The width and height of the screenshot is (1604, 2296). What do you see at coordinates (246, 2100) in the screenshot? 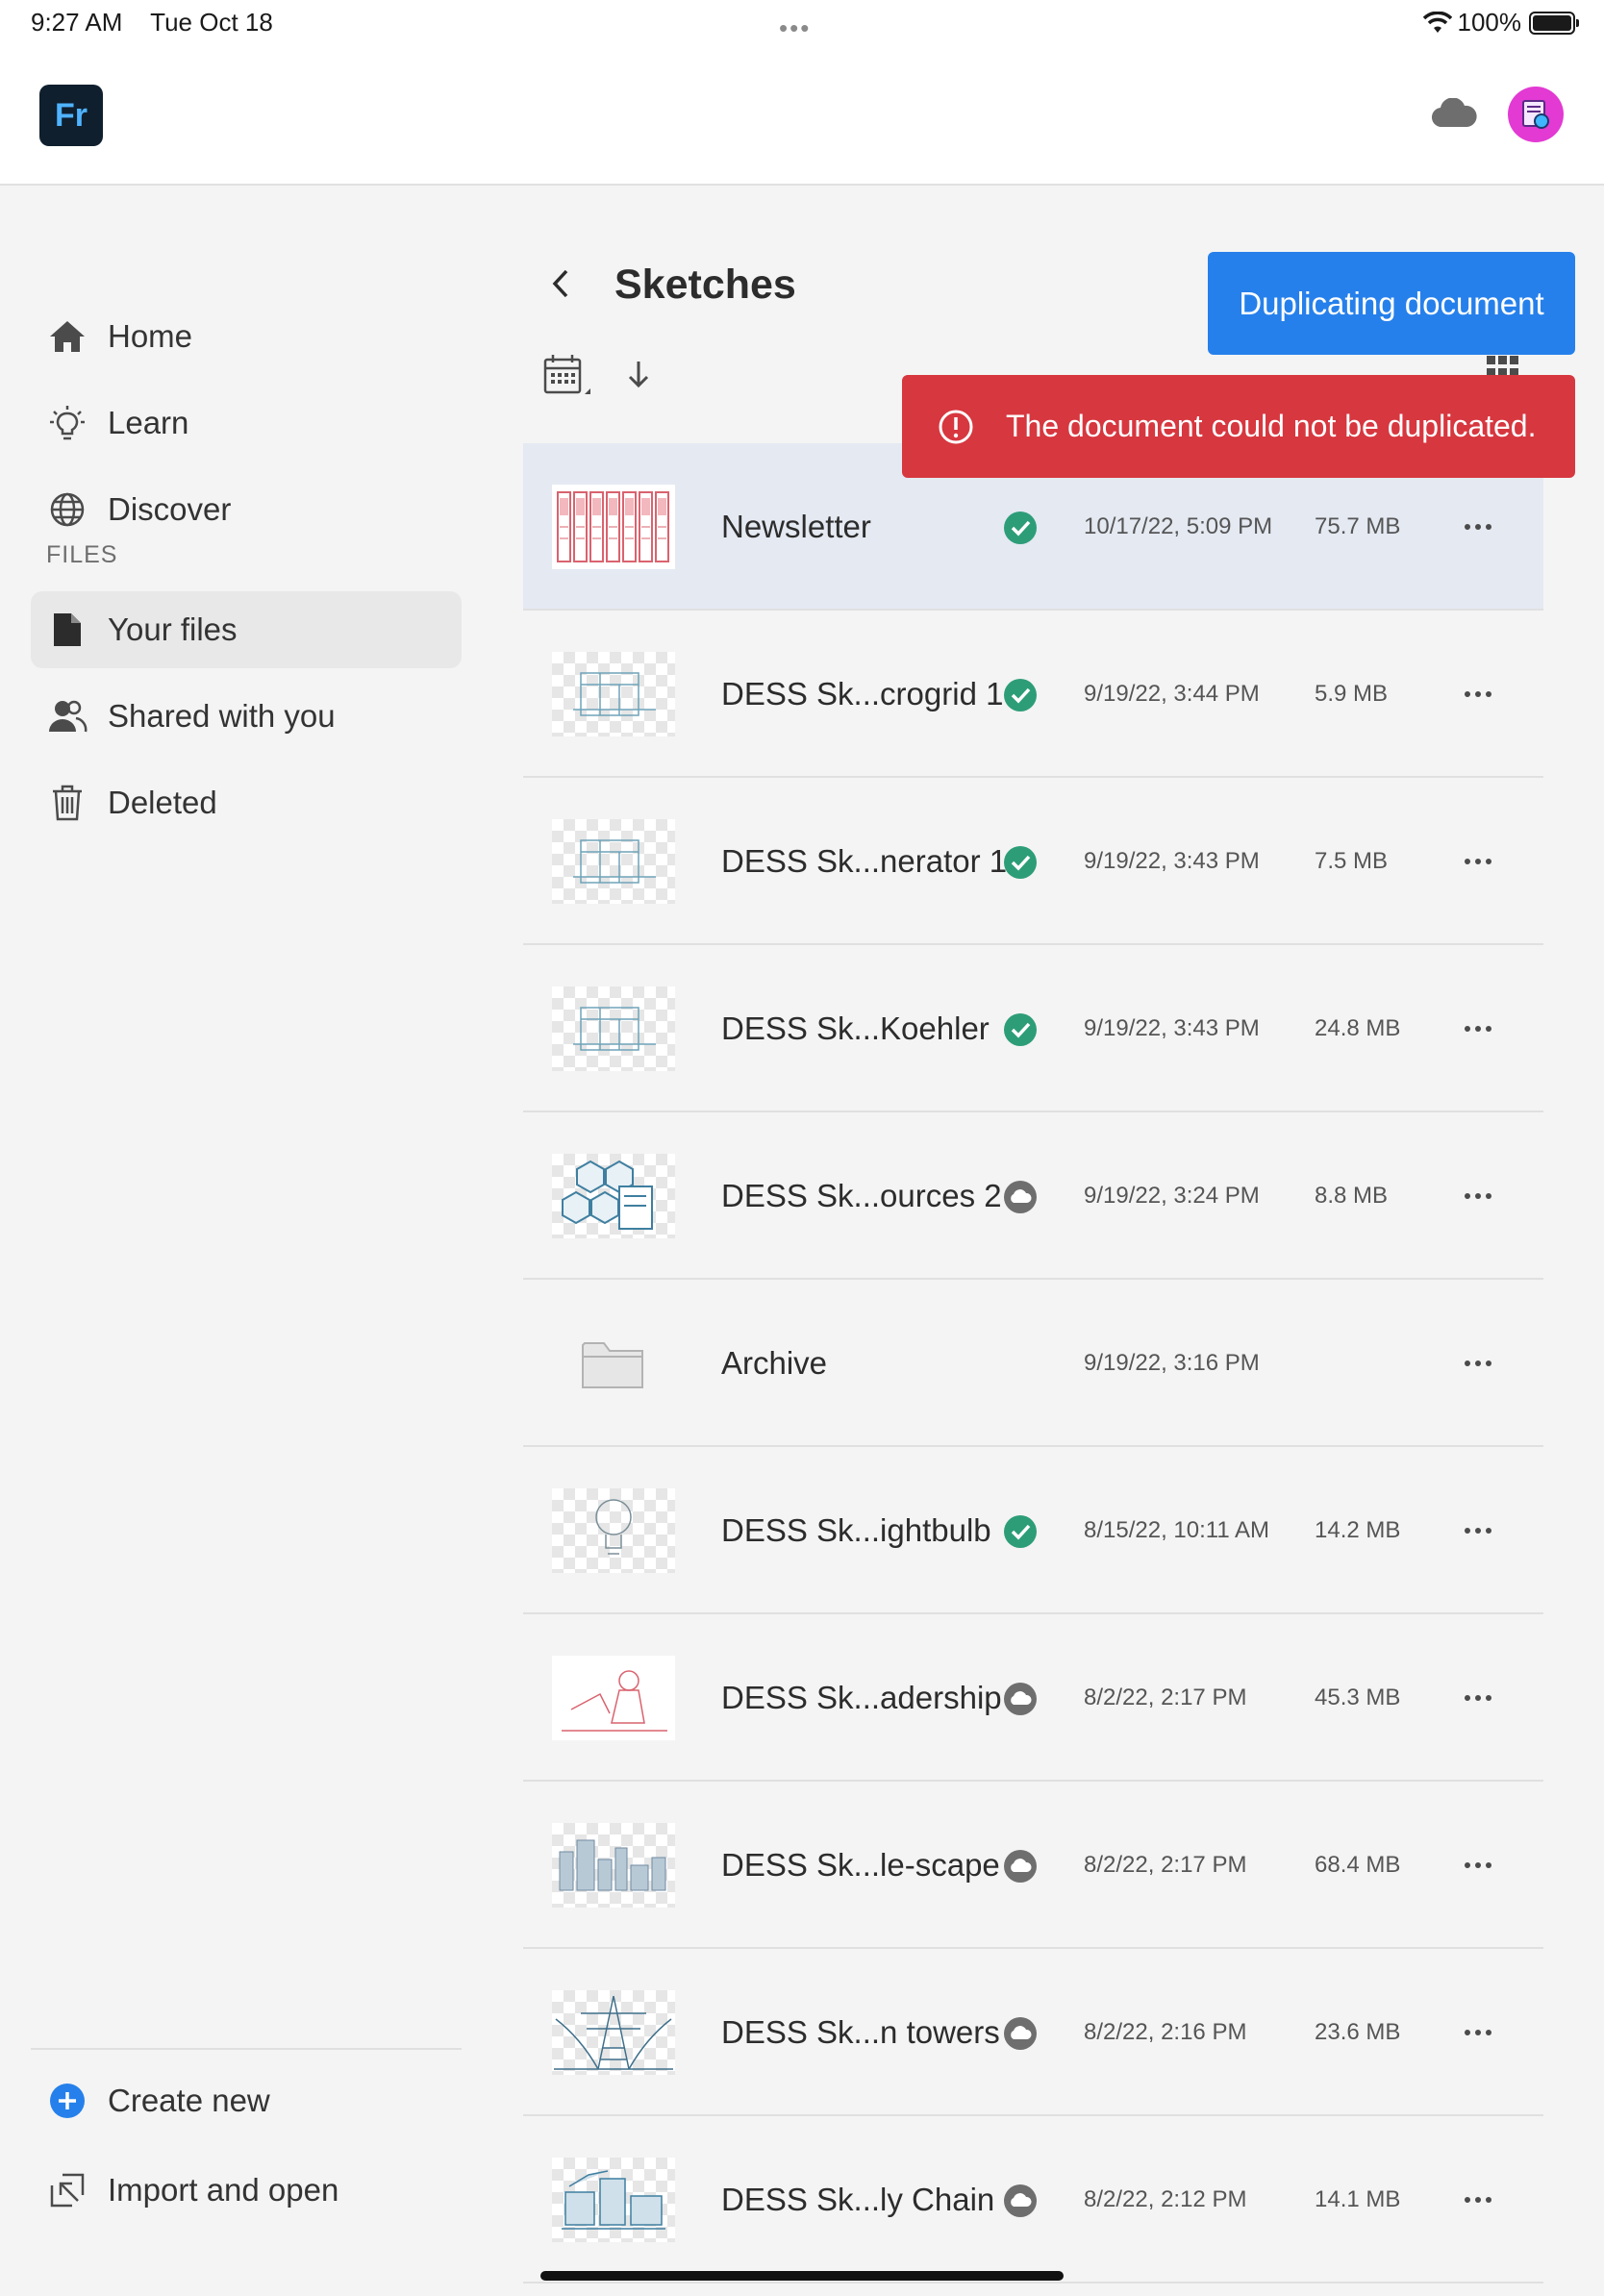
I see `create-new-button: Create new` at bounding box center [246, 2100].